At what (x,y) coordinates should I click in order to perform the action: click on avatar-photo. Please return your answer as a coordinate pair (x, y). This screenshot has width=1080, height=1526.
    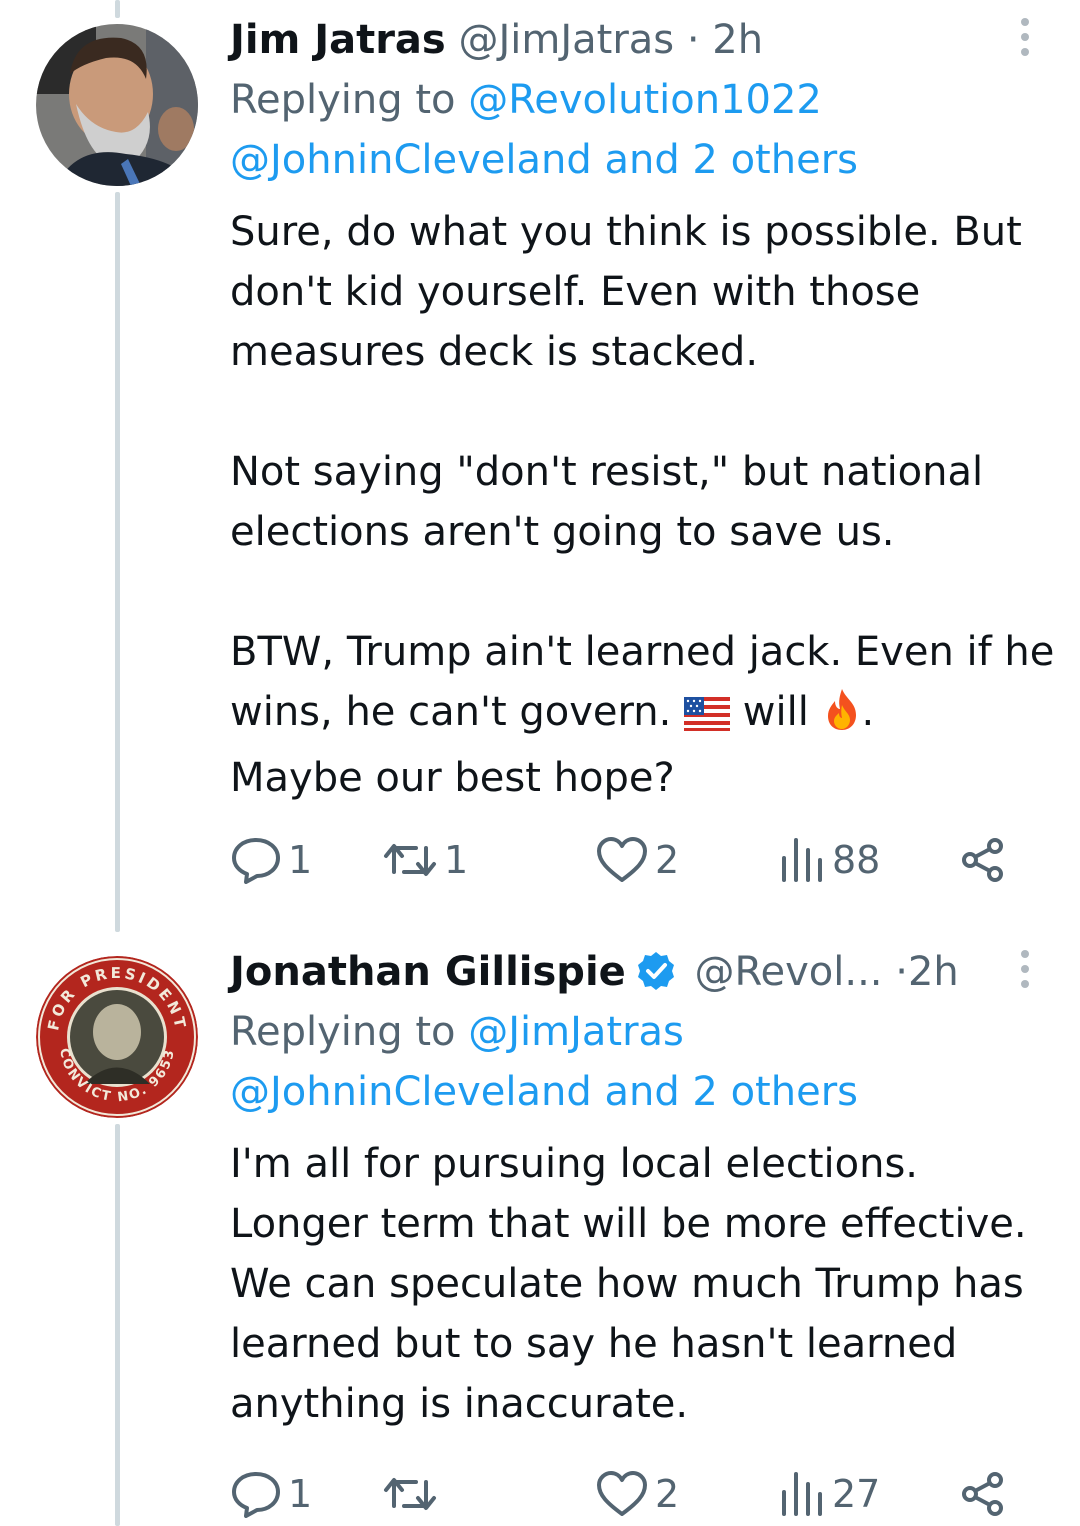
    Looking at the image, I should click on (117, 105).